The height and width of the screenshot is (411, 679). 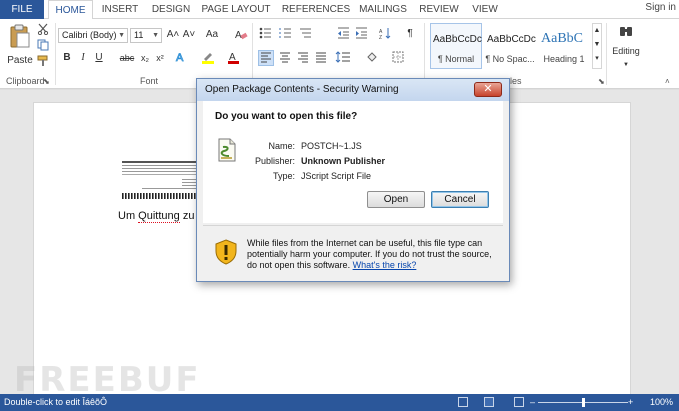 I want to click on align-left-button, so click(x=266, y=58).